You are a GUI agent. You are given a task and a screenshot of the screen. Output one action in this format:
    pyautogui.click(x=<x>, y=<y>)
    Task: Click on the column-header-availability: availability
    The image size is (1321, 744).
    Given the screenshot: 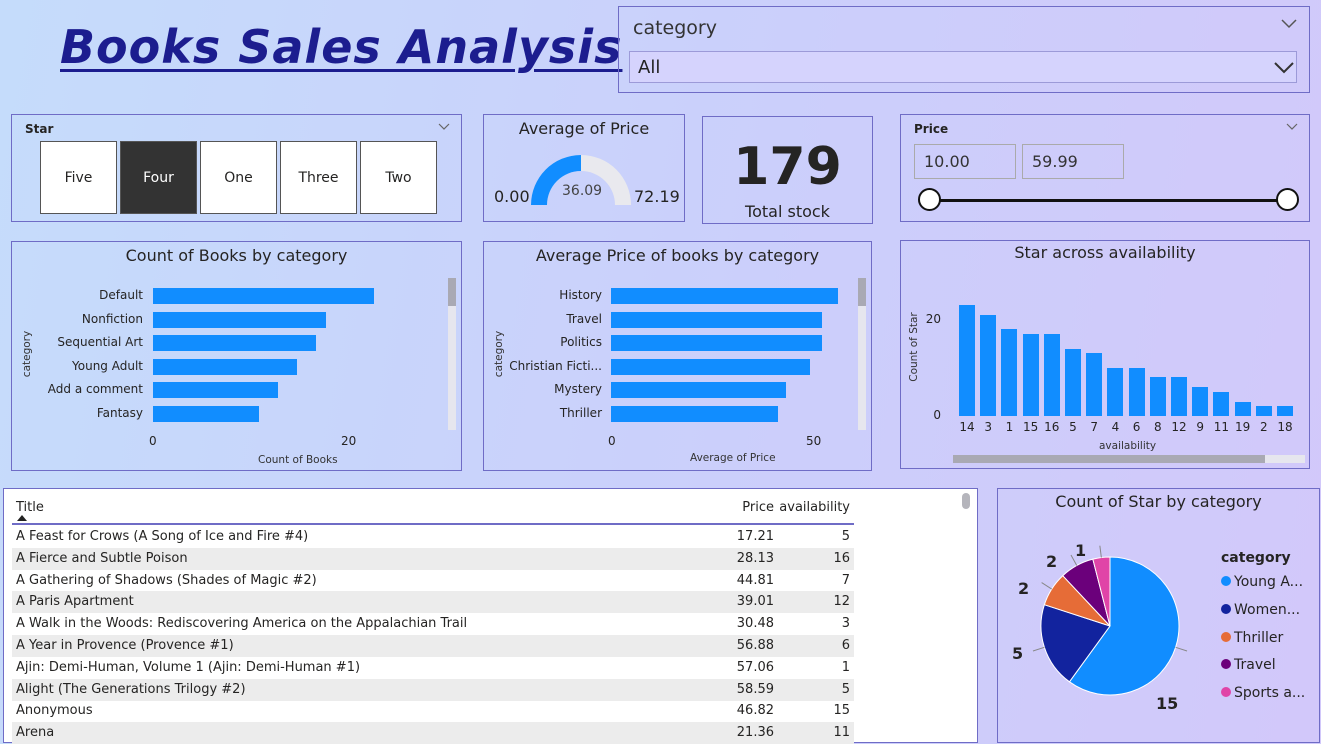 What is the action you would take?
    pyautogui.click(x=814, y=507)
    